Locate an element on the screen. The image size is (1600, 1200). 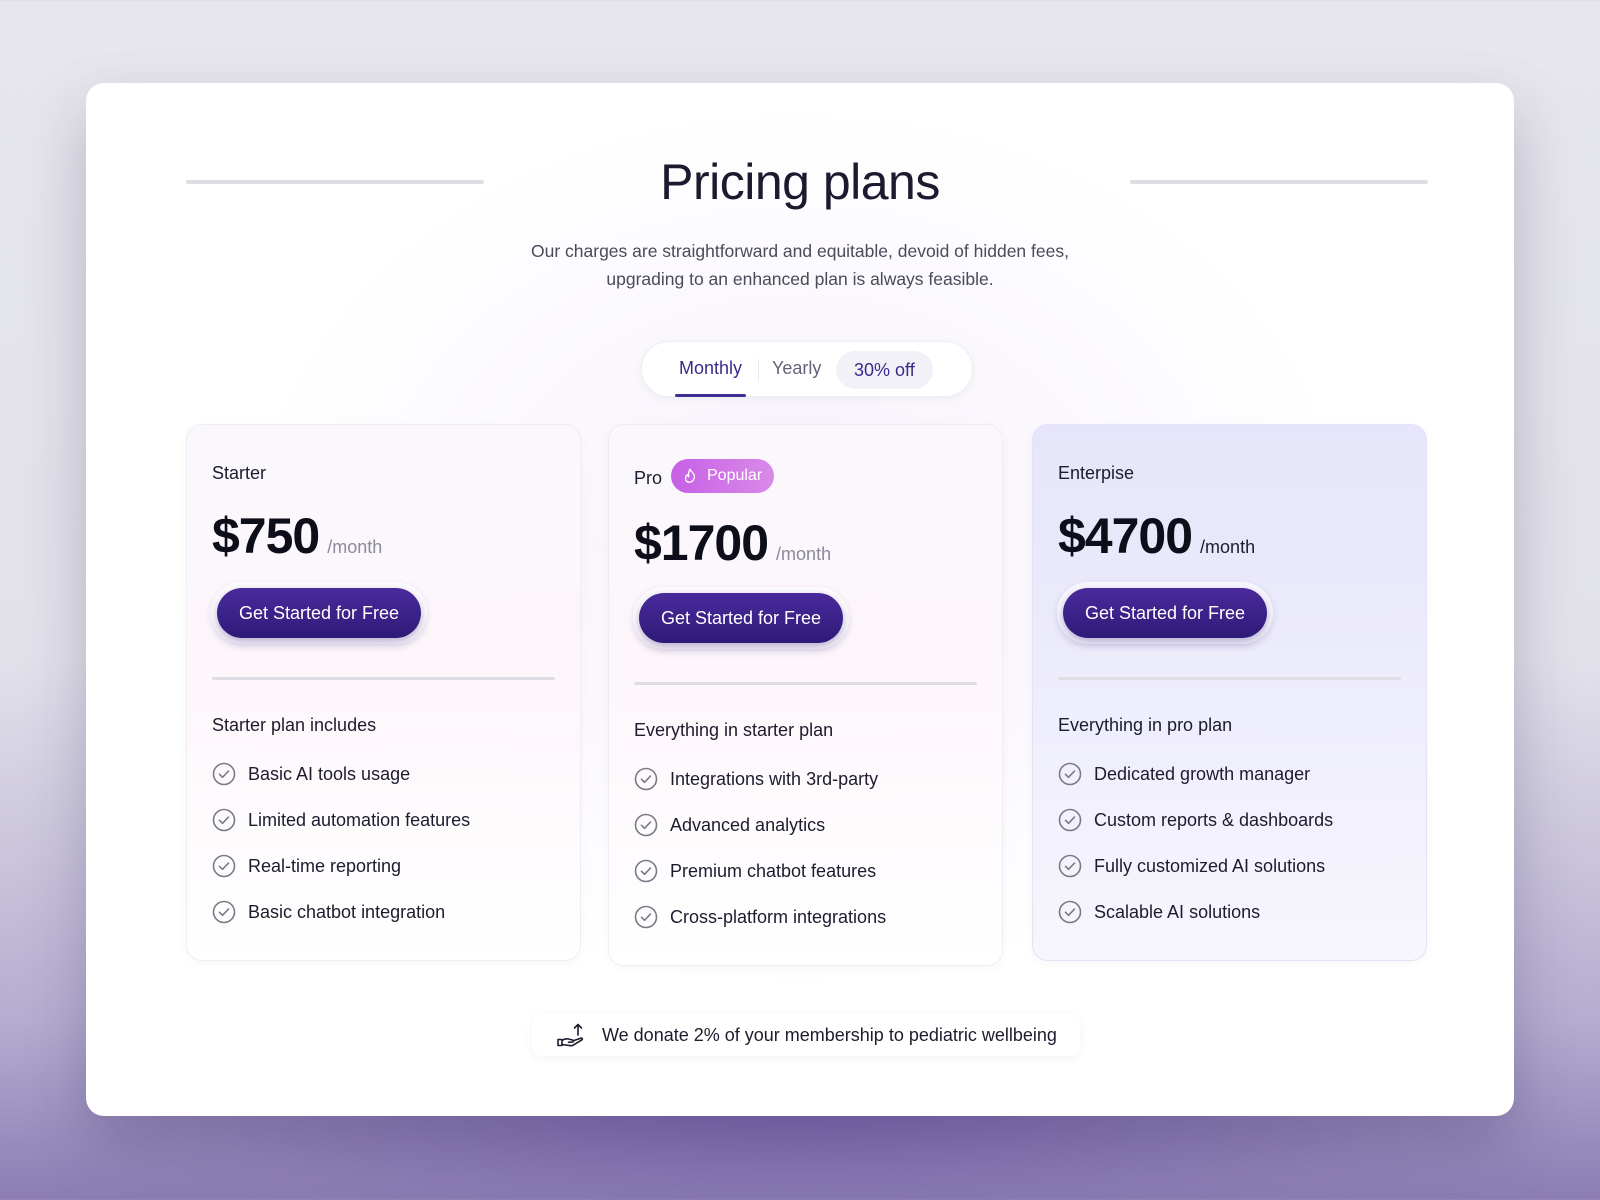
feature-text: Basic AI tools usage is located at coordinates (329, 773).